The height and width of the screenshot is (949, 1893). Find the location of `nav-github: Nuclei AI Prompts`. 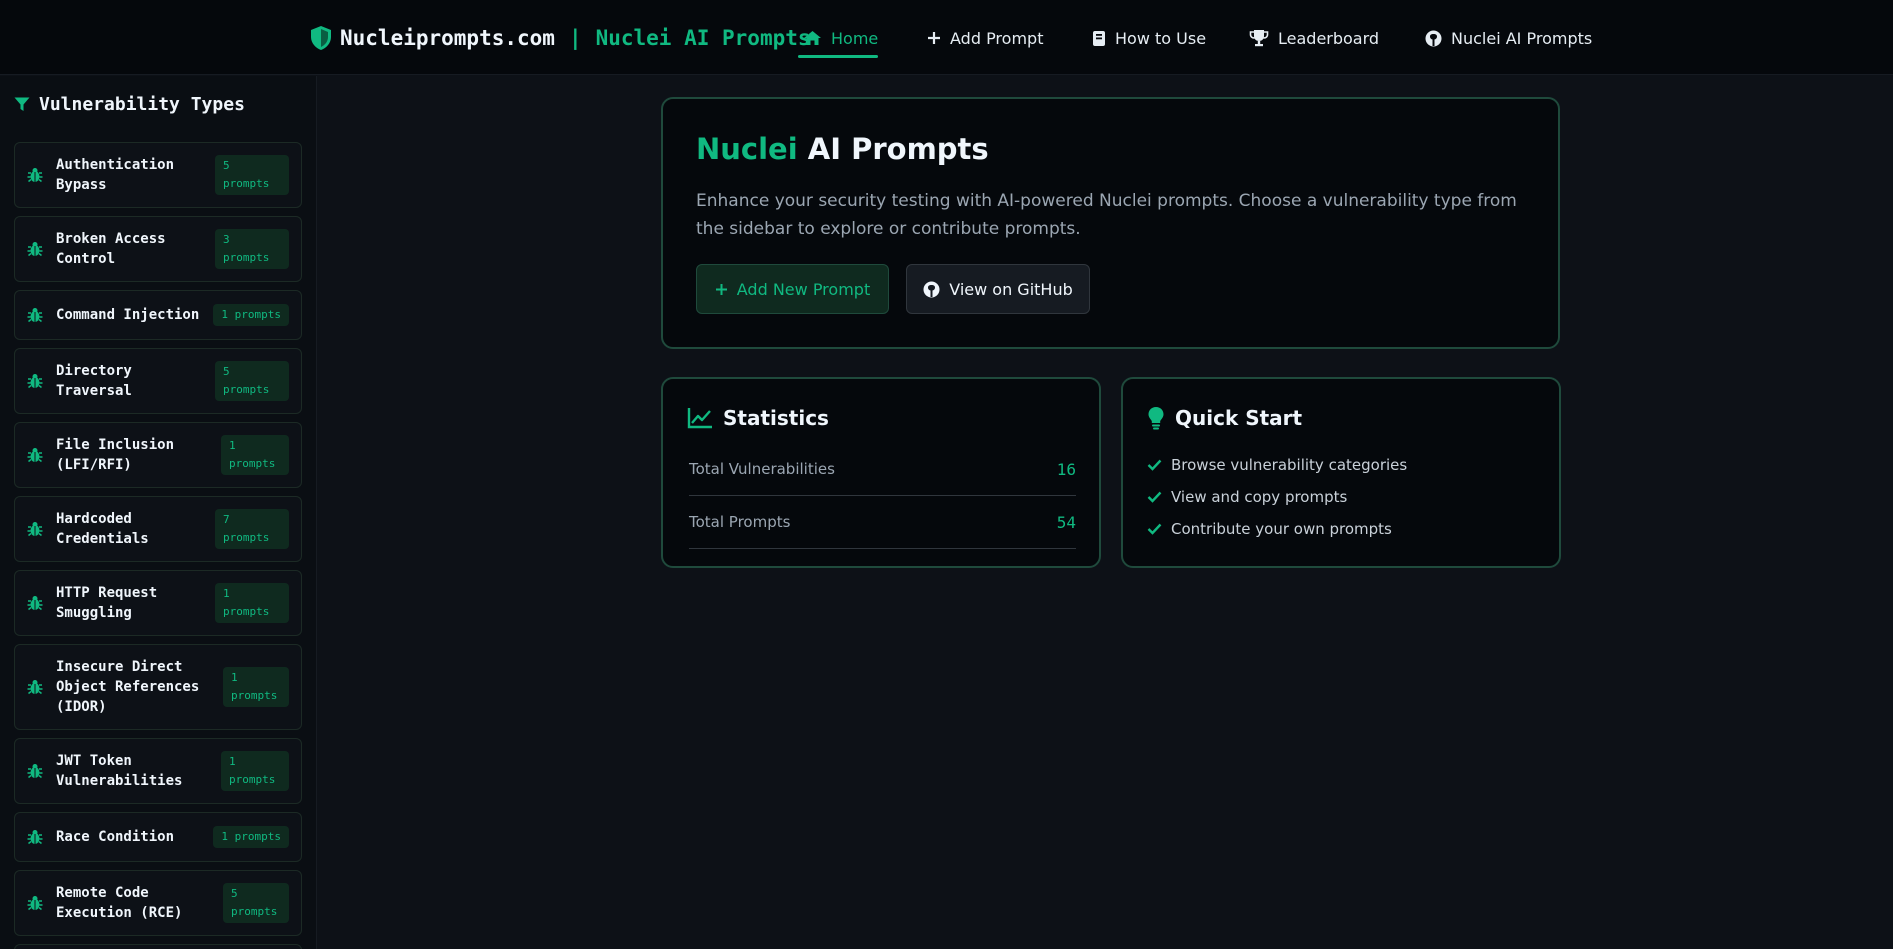

nav-github: Nuclei AI Prompts is located at coordinates (1508, 38).